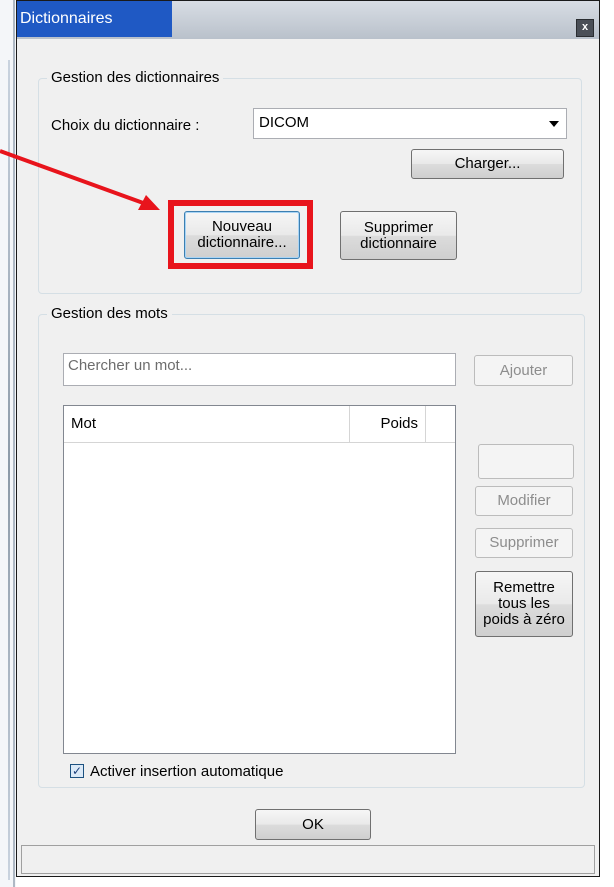  I want to click on annotation-arrow-icon, so click(80, 179).